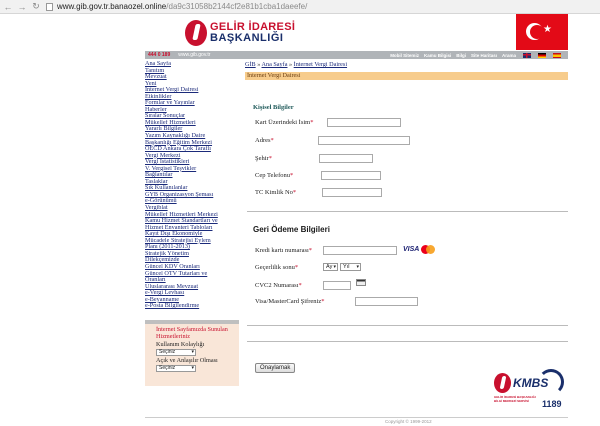 The height and width of the screenshot is (426, 600). Describe the element at coordinates (337, 285) in the screenshot. I see `cvc-input` at that location.